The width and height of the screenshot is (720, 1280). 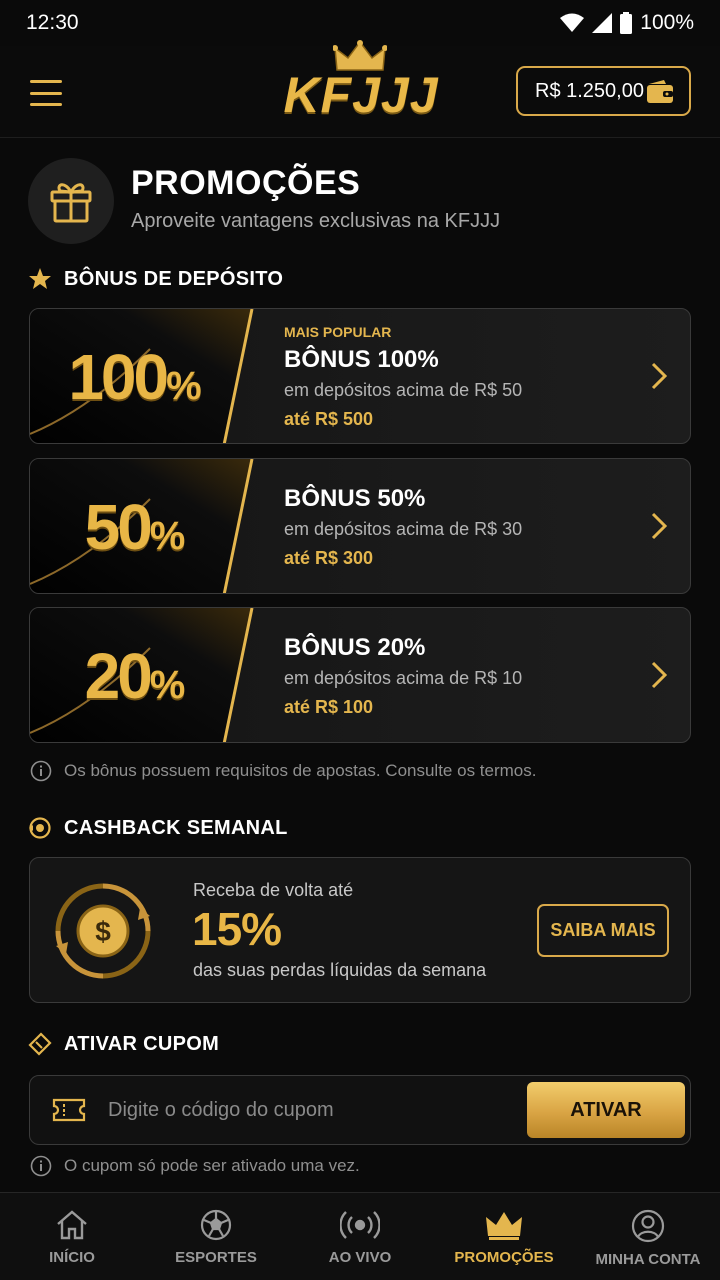 What do you see at coordinates (361, 95) in the screenshot?
I see `logo-text: KFJJJ` at bounding box center [361, 95].